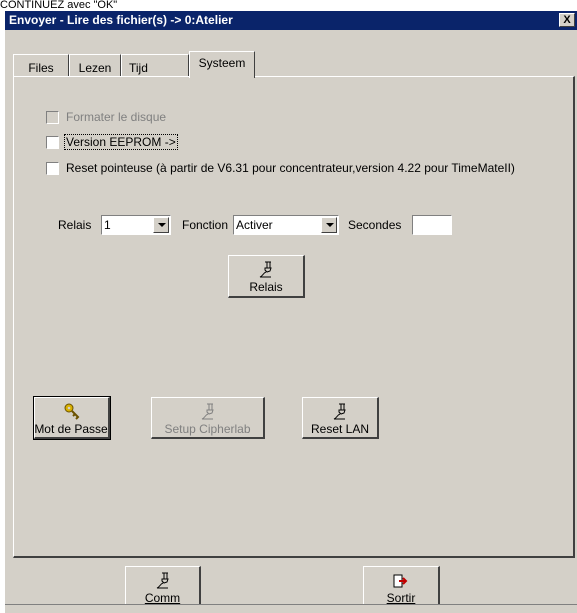 This screenshot has width=577, height=613. I want to click on fonction-value: Activer, so click(254, 225).